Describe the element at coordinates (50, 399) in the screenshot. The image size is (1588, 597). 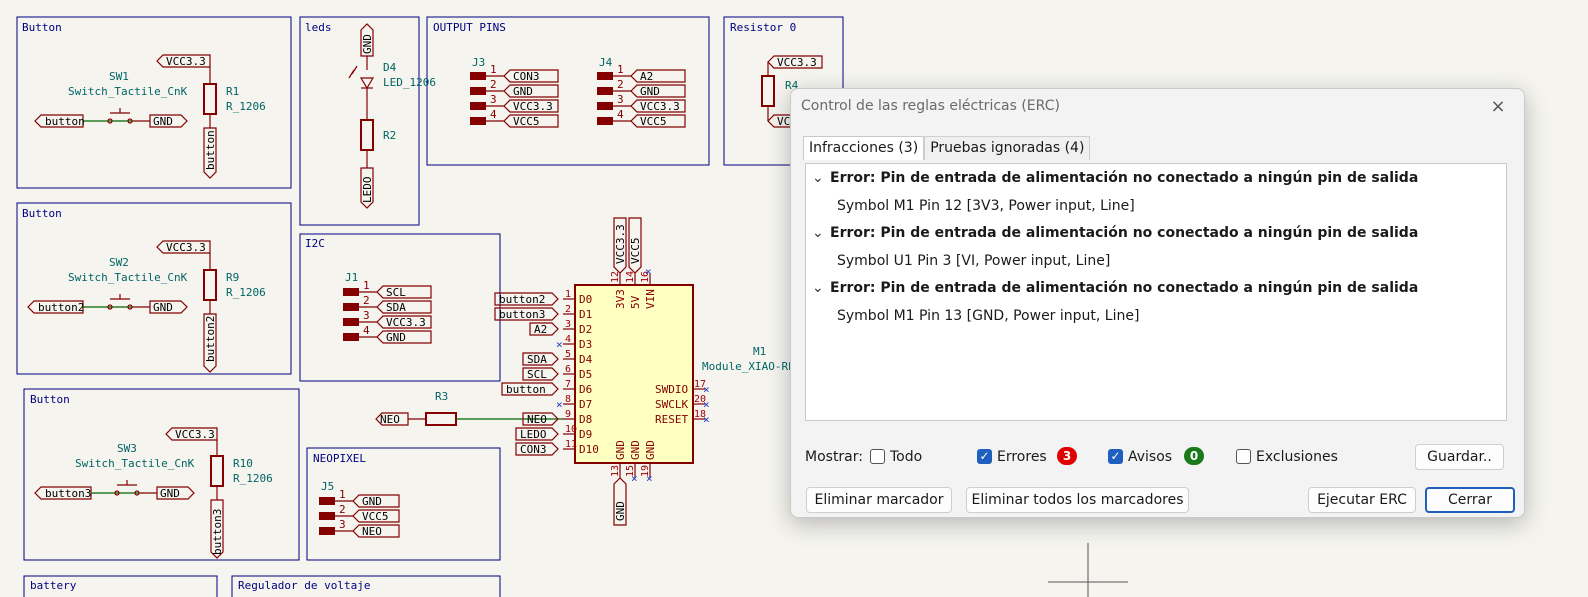
I see `sheet-title-button-3: Button` at that location.